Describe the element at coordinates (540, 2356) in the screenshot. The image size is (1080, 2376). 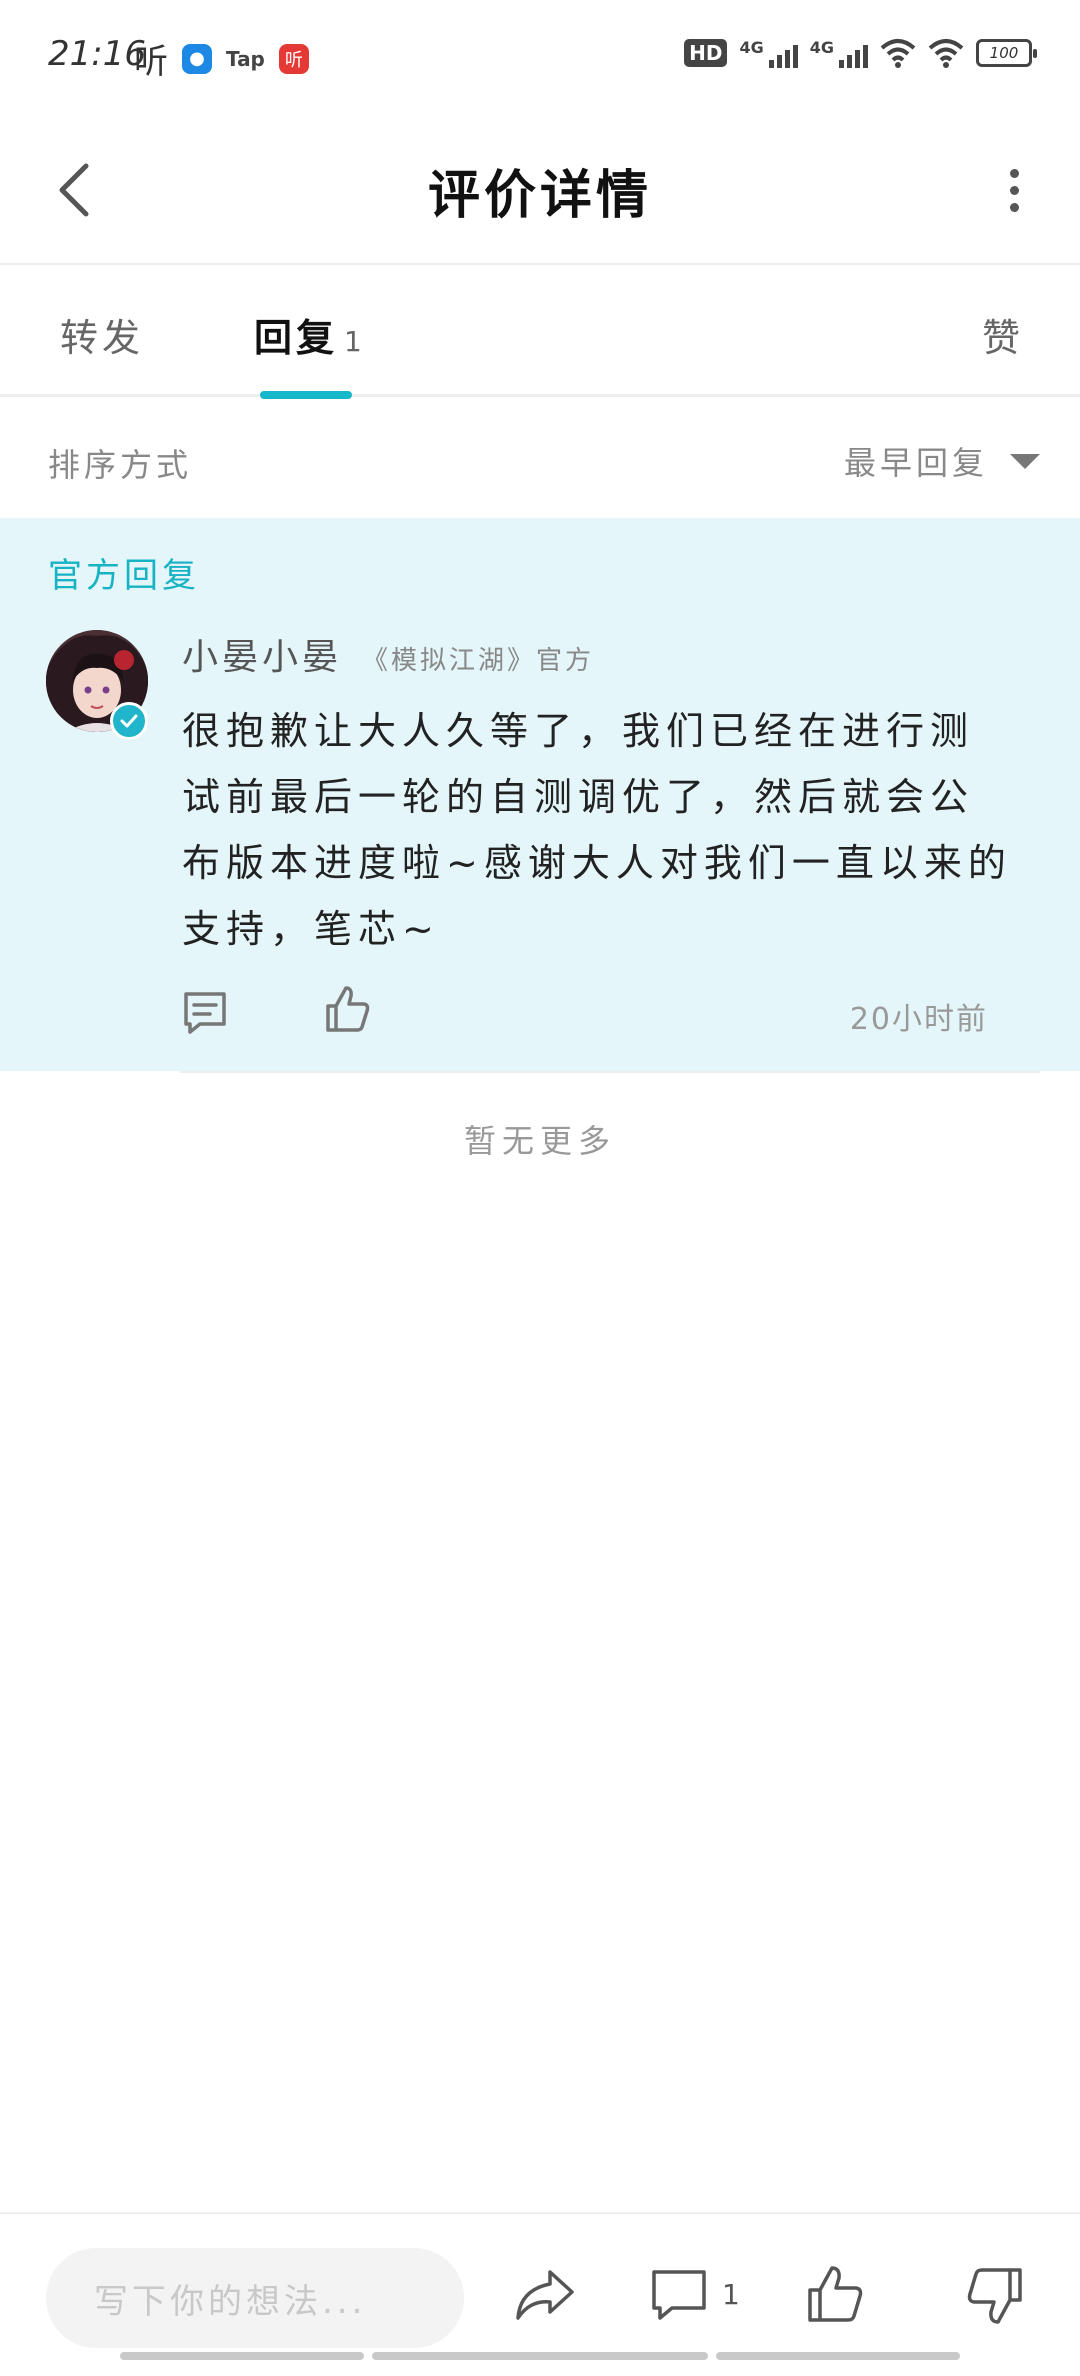
I see `gesture-bar-center` at that location.